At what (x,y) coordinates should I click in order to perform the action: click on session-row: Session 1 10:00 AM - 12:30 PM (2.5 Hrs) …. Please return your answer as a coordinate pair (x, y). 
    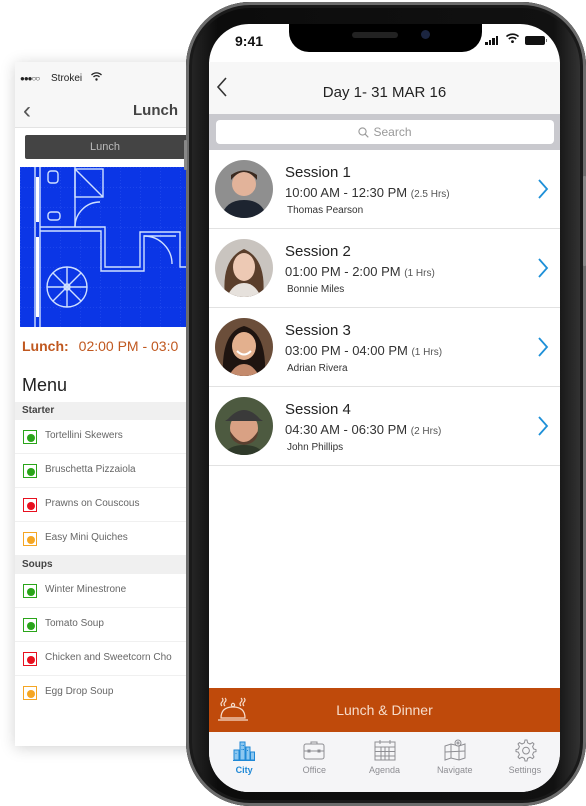
    Looking at the image, I should click on (384, 189).